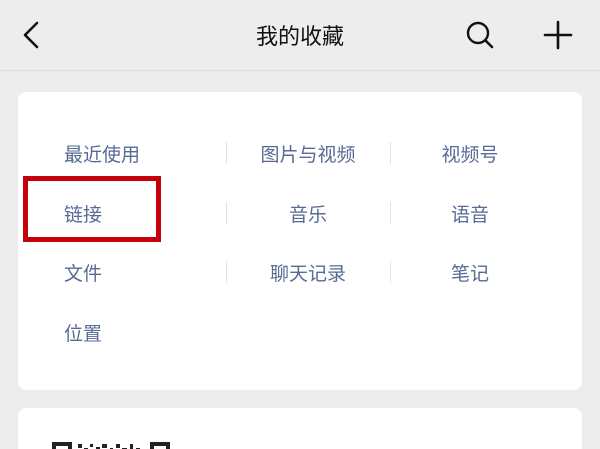 Image resolution: width=600 pixels, height=449 pixels. What do you see at coordinates (470, 272) in the screenshot?
I see `category-notes: 笔记` at bounding box center [470, 272].